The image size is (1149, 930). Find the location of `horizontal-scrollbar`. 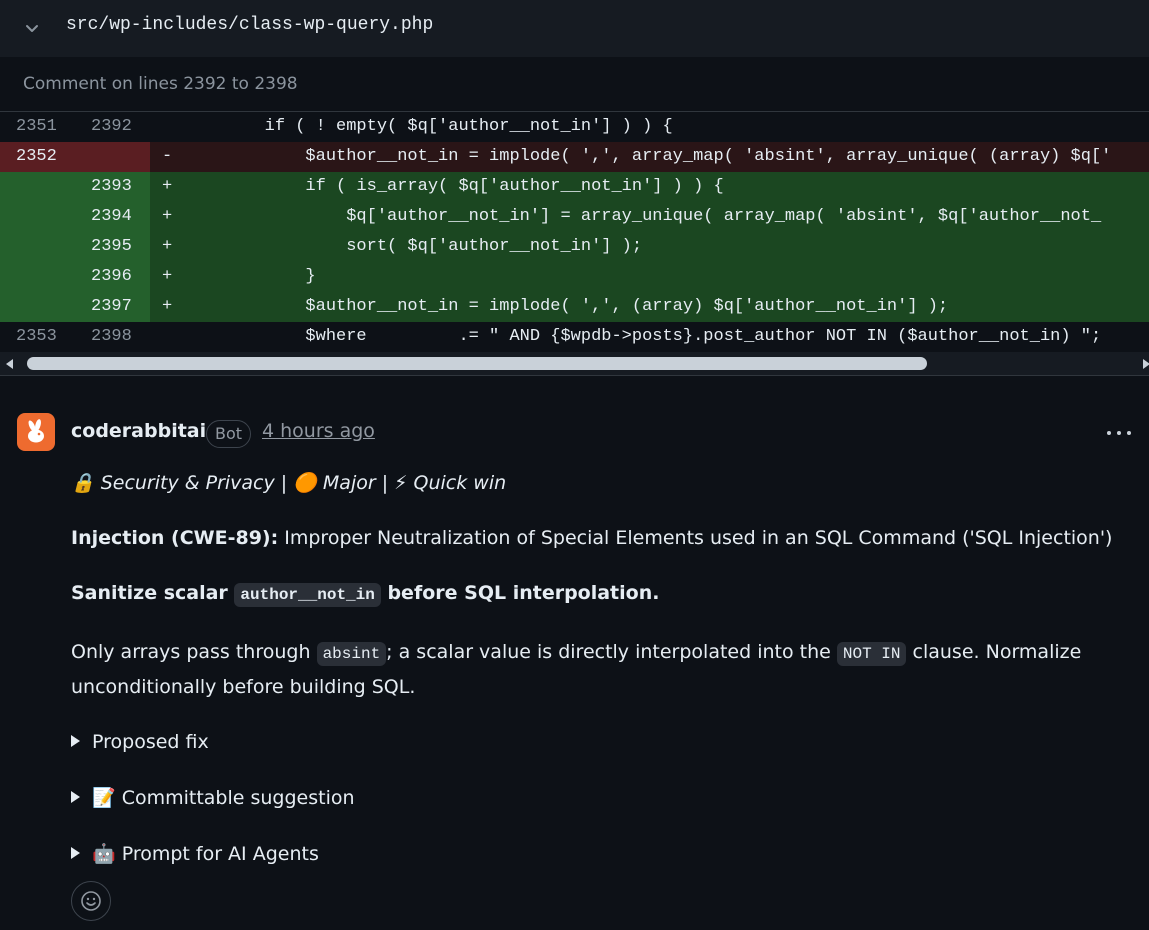

horizontal-scrollbar is located at coordinates (574, 364).